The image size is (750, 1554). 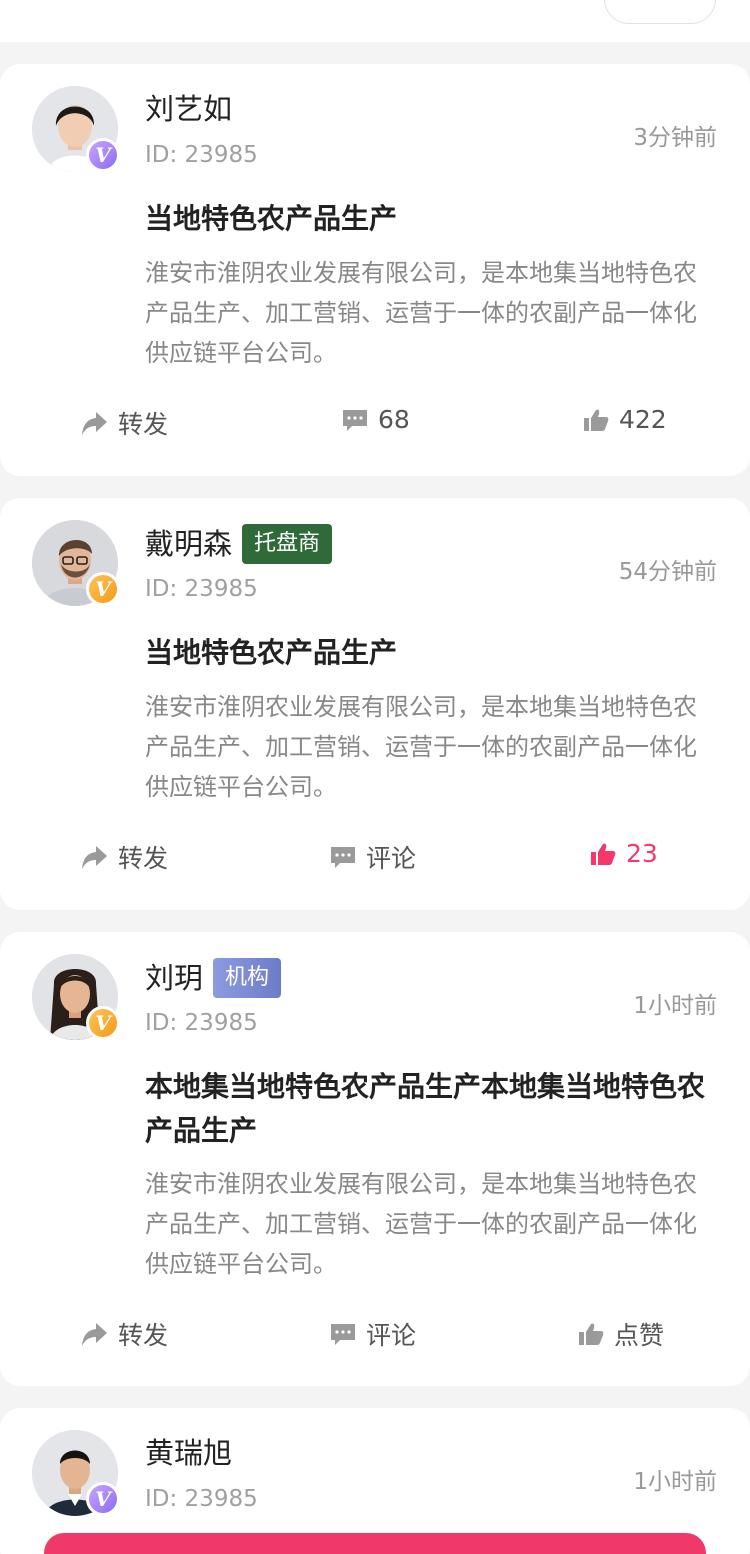 What do you see at coordinates (642, 853) in the screenshot?
I see `like-count: 23` at bounding box center [642, 853].